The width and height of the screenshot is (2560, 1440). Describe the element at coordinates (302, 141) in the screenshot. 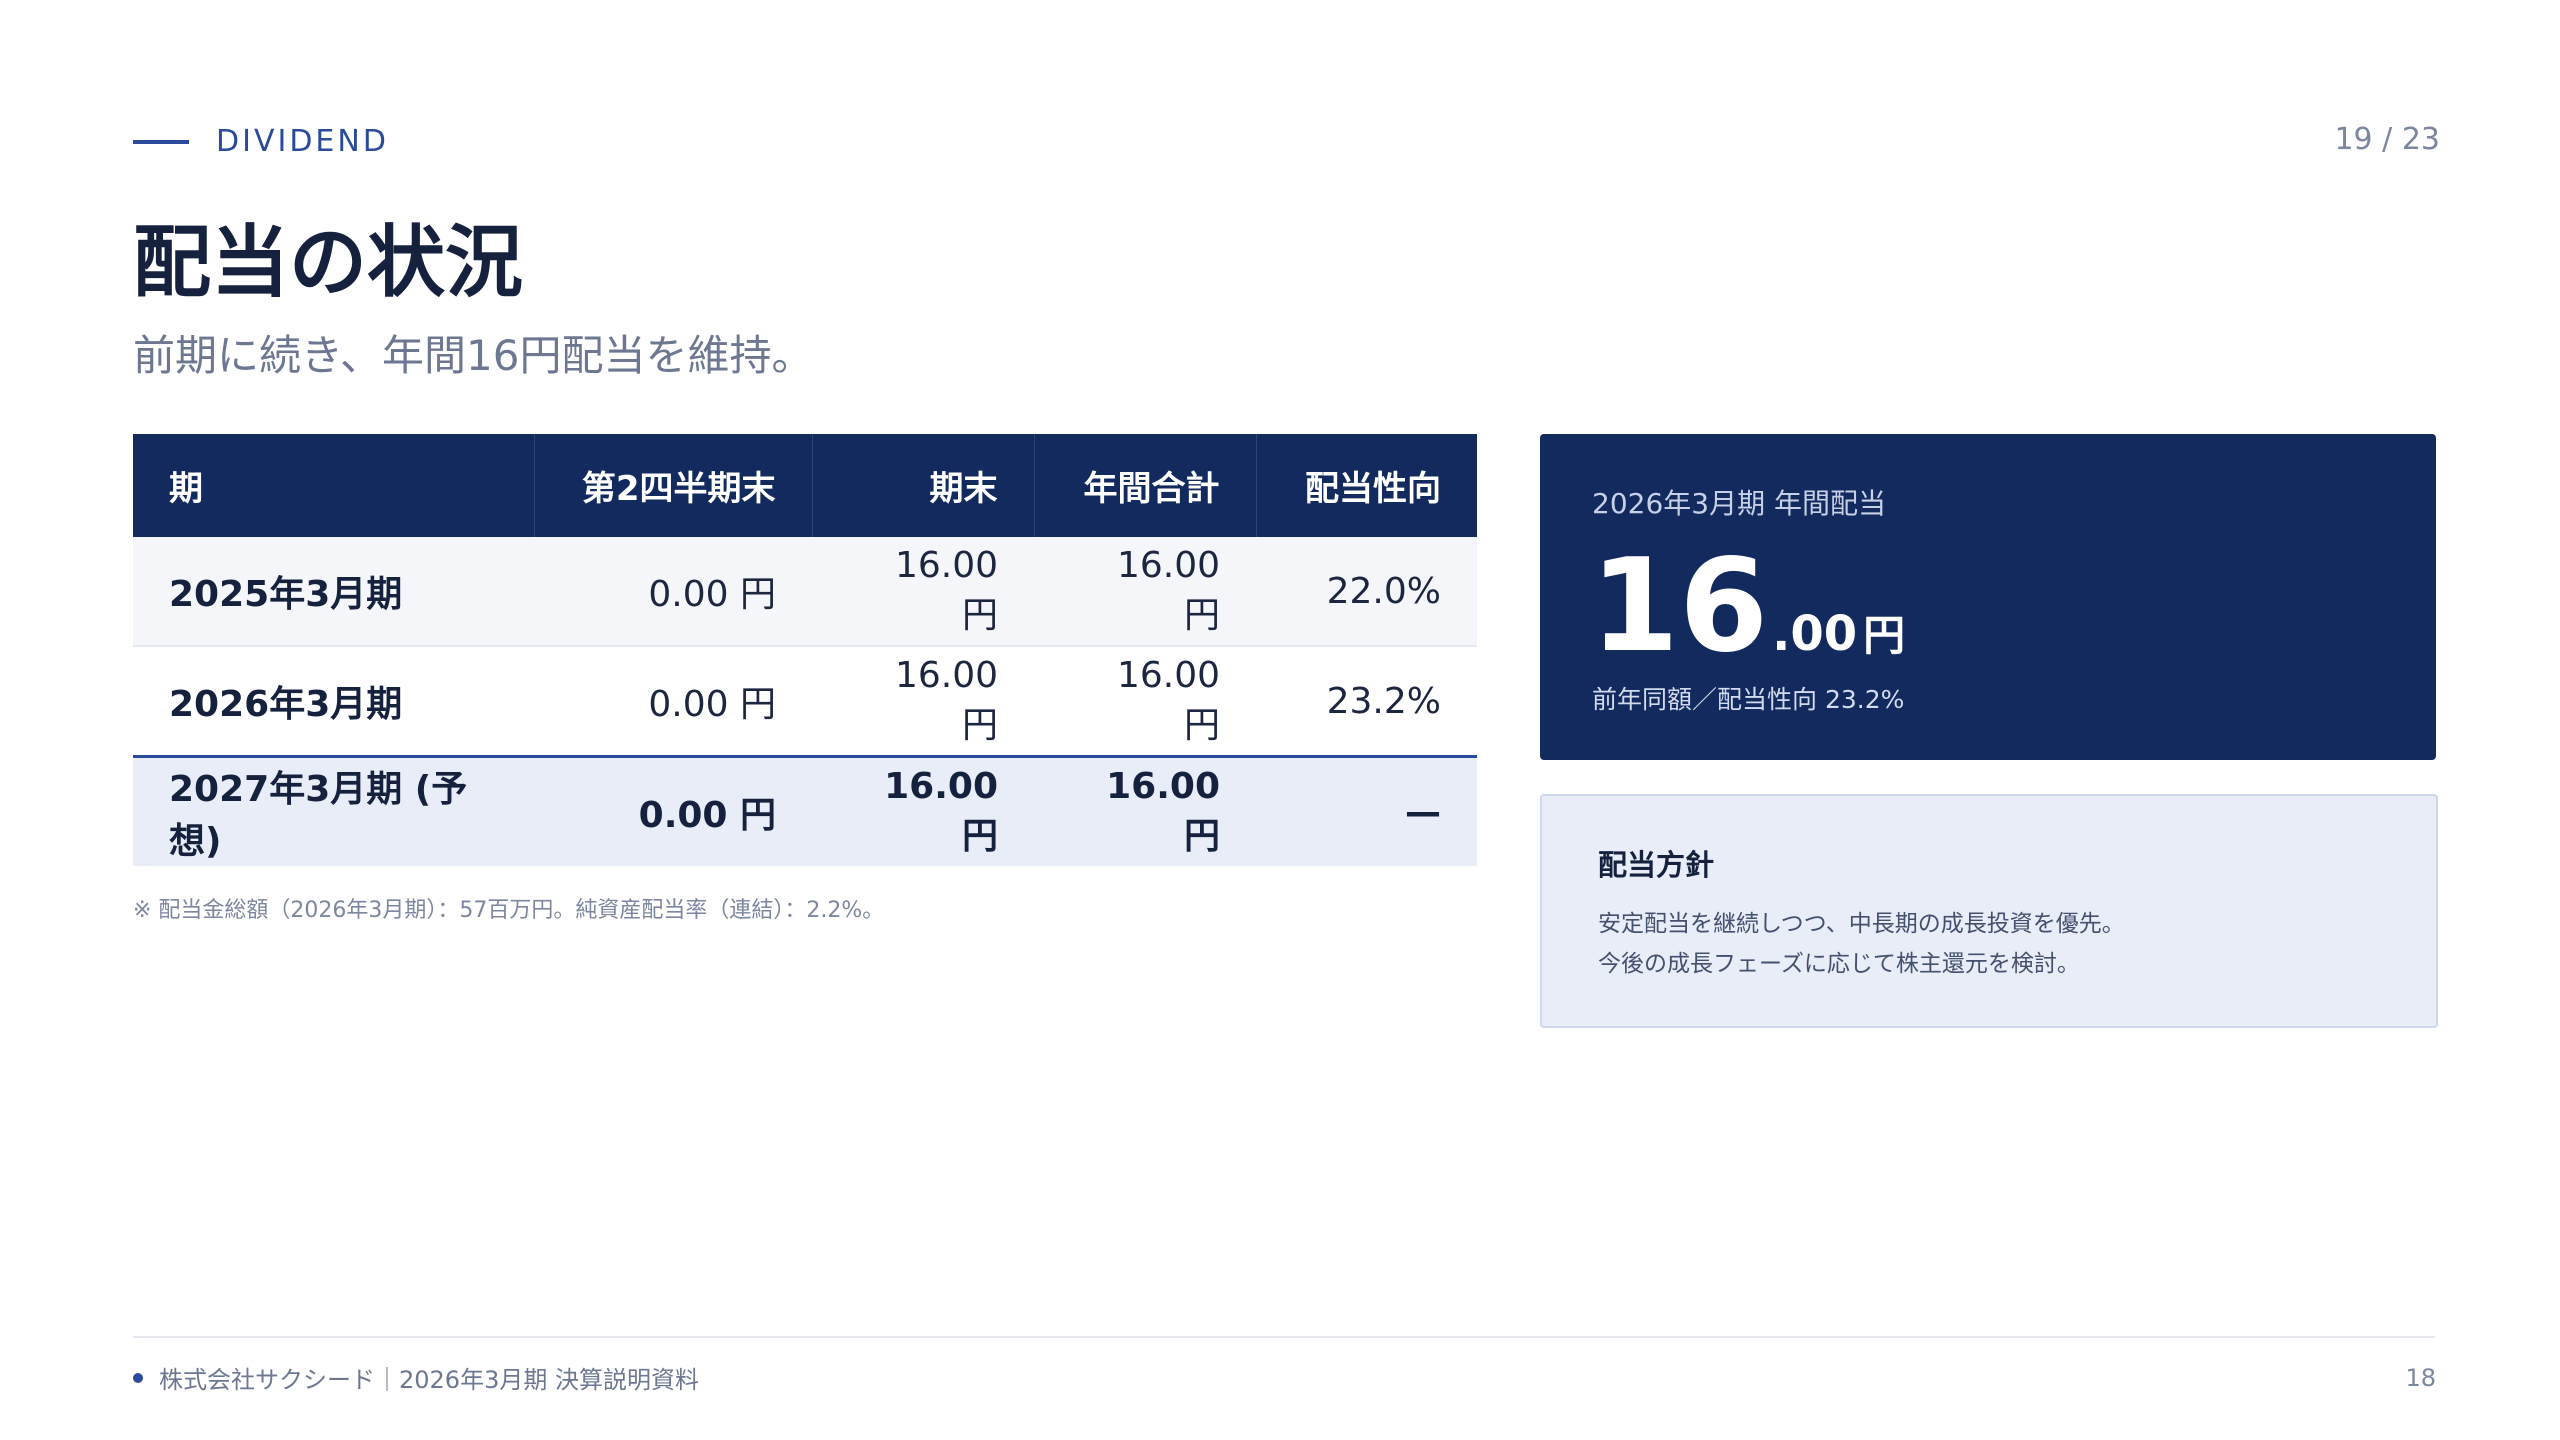

I see `section-label-text: DIVIDEND` at that location.